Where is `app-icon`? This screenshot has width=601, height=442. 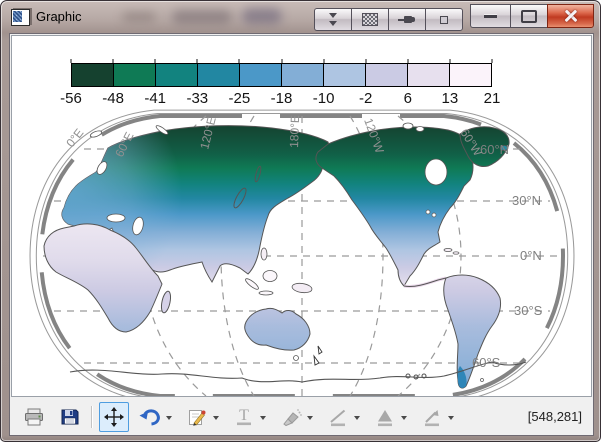
app-icon is located at coordinates (20, 17).